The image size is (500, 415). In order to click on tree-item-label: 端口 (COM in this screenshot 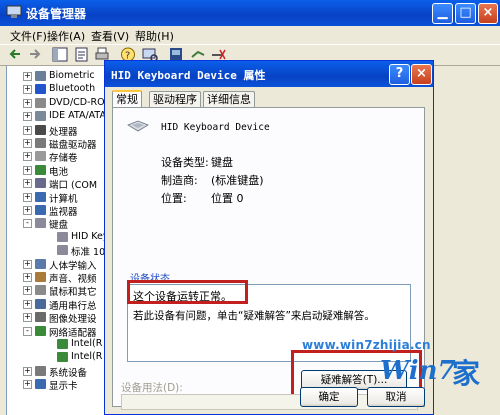, I will do `click(73, 186)`.